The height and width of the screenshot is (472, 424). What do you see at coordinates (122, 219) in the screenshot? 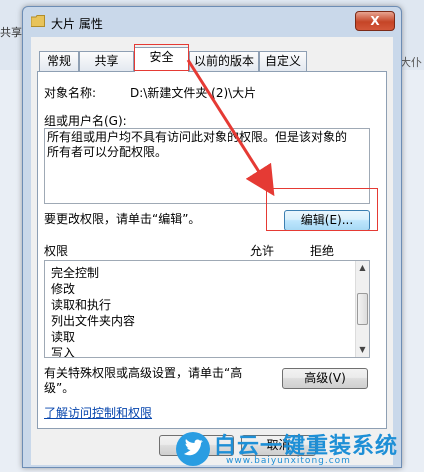
I see `change-permissions-text: 要更改权限，请单击“编辑”。` at bounding box center [122, 219].